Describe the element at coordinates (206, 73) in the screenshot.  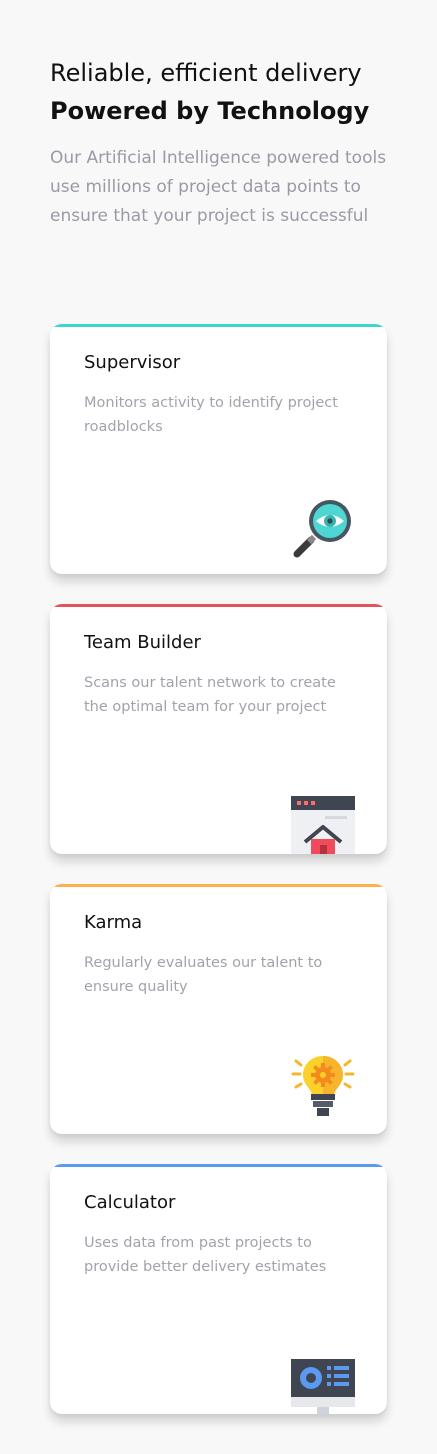
I see `hero-title-line1: Reliable, efficient delivery` at that location.